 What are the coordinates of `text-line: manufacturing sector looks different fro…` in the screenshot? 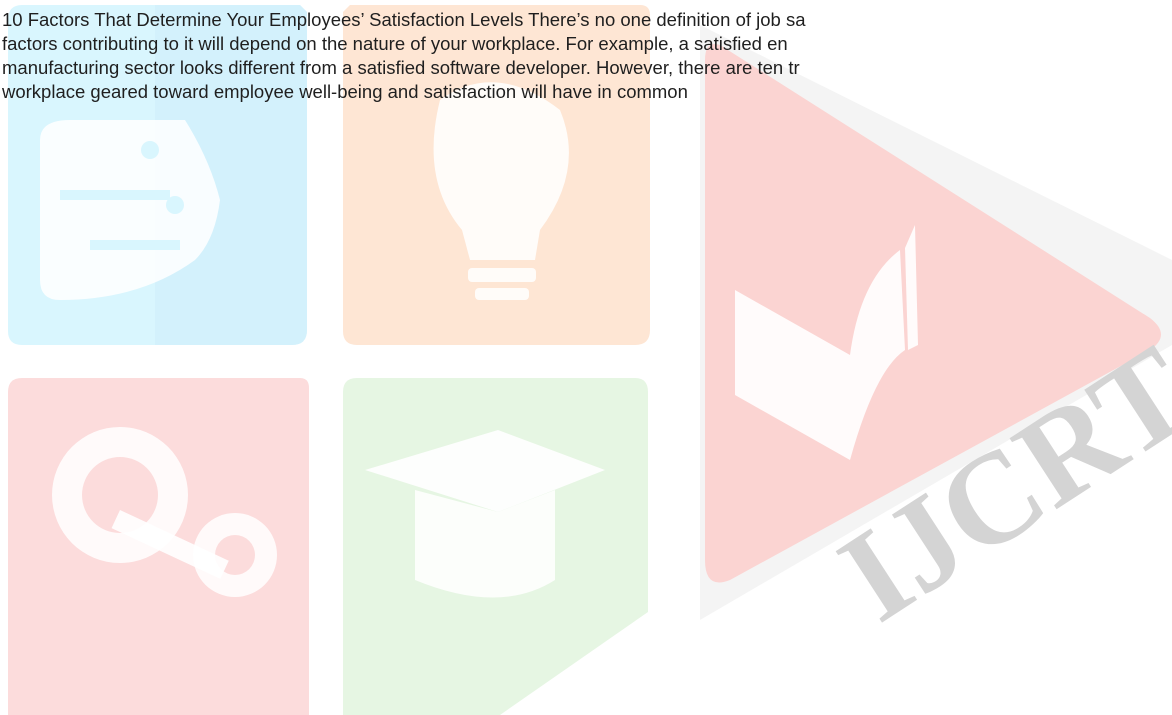 It's located at (401, 67).